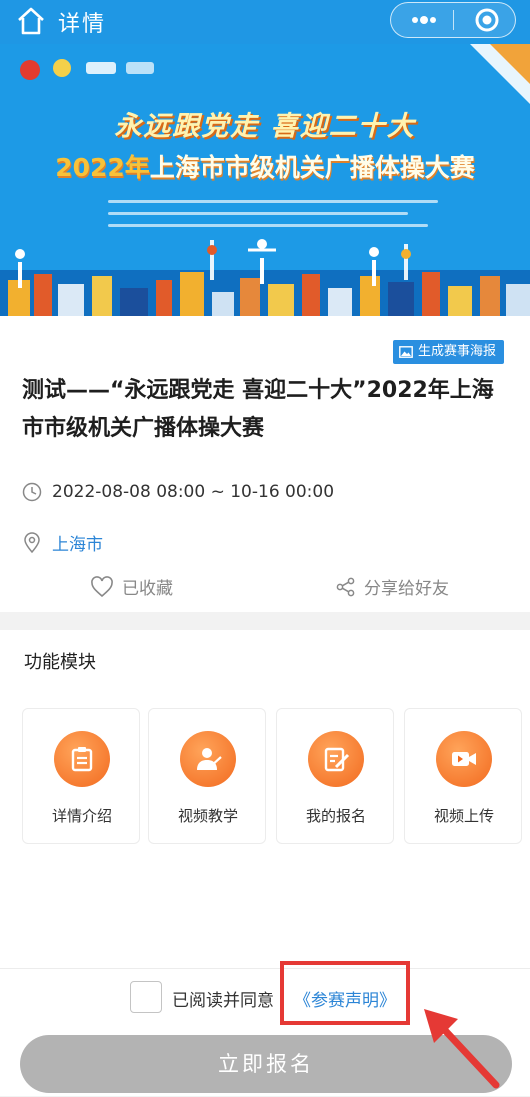  Describe the element at coordinates (462, 1049) in the screenshot. I see `annotation-arrow-icon` at that location.